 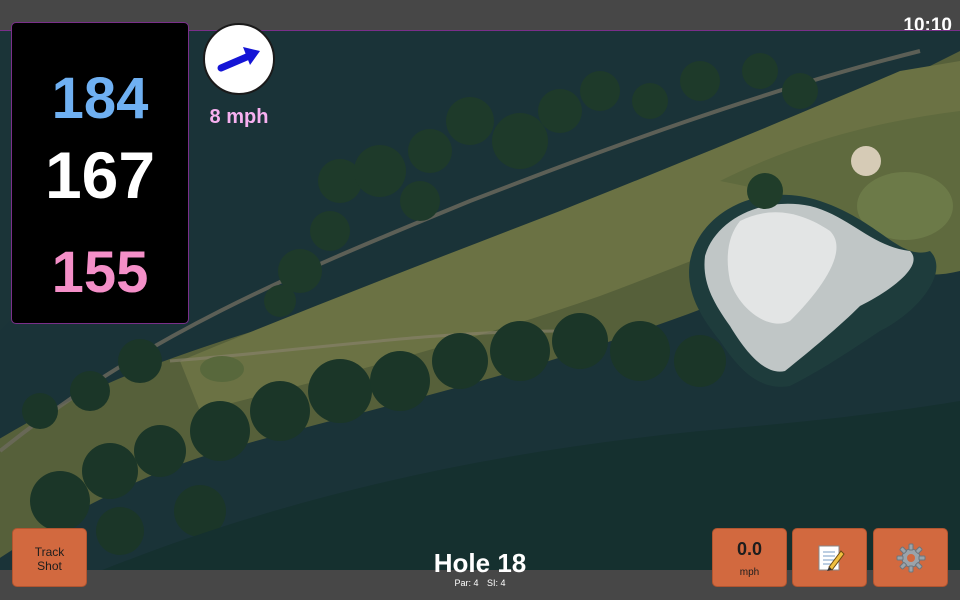 I want to click on wind-arrow-icon, so click(x=238, y=59).